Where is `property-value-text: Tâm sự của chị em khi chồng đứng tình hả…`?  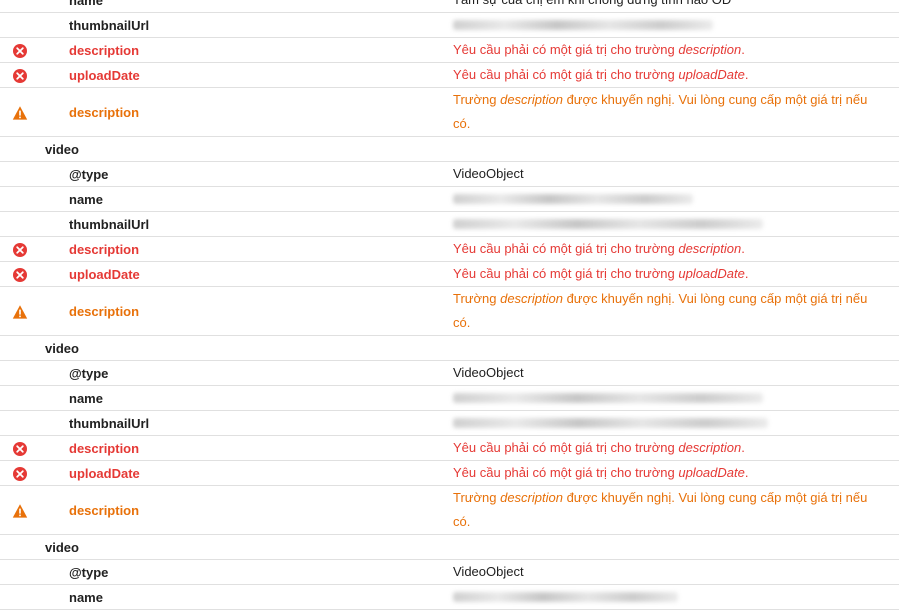 property-value-text: Tâm sự của chị em khi chồng đứng tình hả… is located at coordinates (592, 3).